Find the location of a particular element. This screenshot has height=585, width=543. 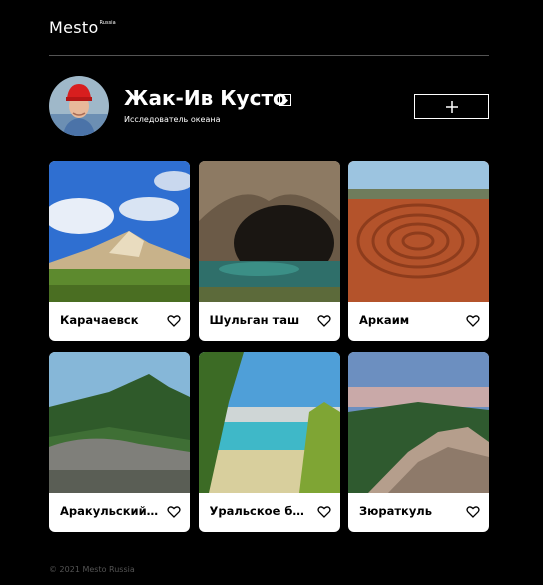

header: Mesto Russia is located at coordinates (269, 35).